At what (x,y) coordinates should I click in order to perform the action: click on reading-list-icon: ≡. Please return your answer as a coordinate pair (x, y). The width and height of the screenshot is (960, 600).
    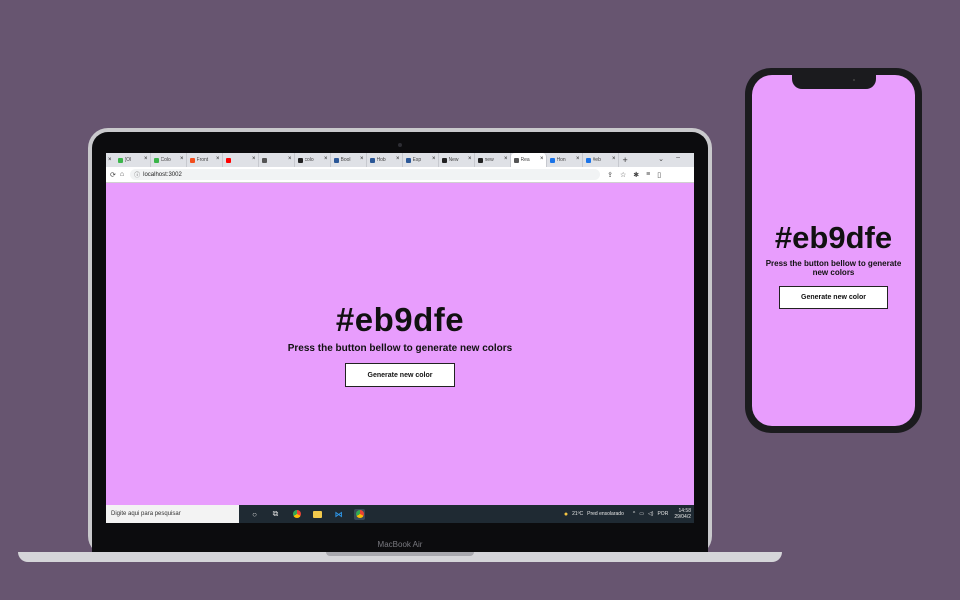
    Looking at the image, I should click on (648, 174).